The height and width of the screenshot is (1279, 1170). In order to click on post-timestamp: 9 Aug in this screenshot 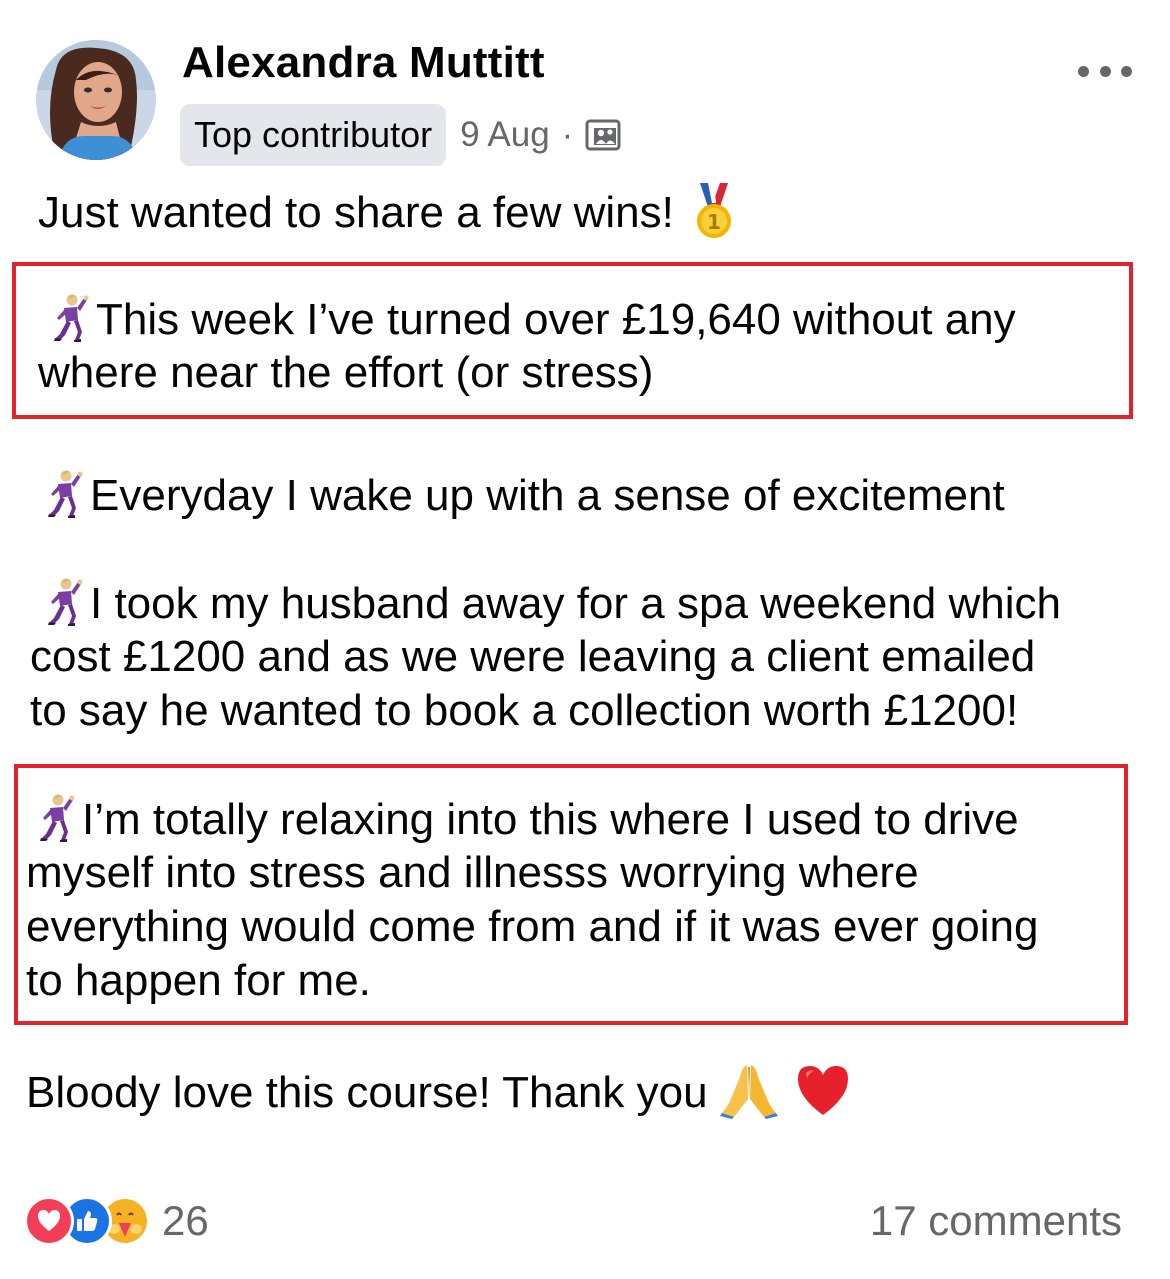, I will do `click(505, 135)`.